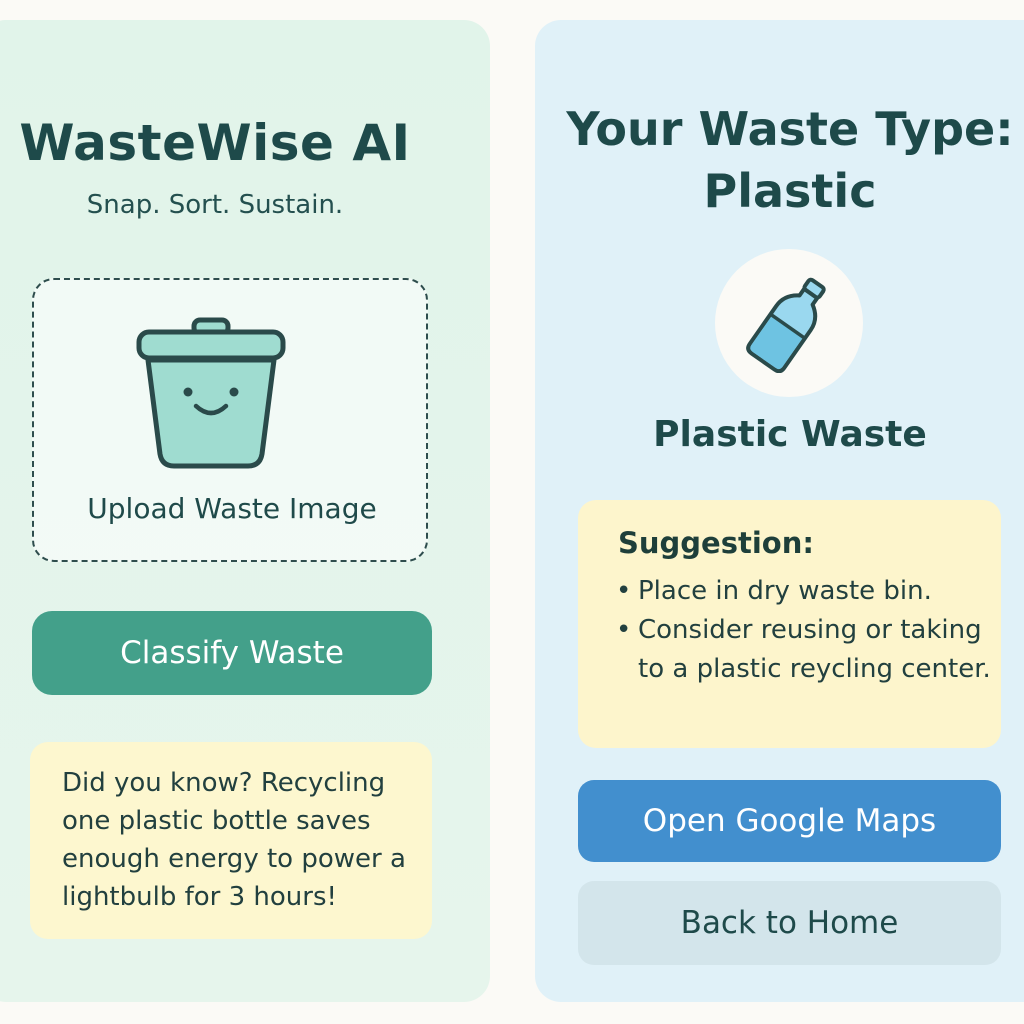  What do you see at coordinates (789, 923) in the screenshot?
I see `back-to-home-button: Back to Home` at bounding box center [789, 923].